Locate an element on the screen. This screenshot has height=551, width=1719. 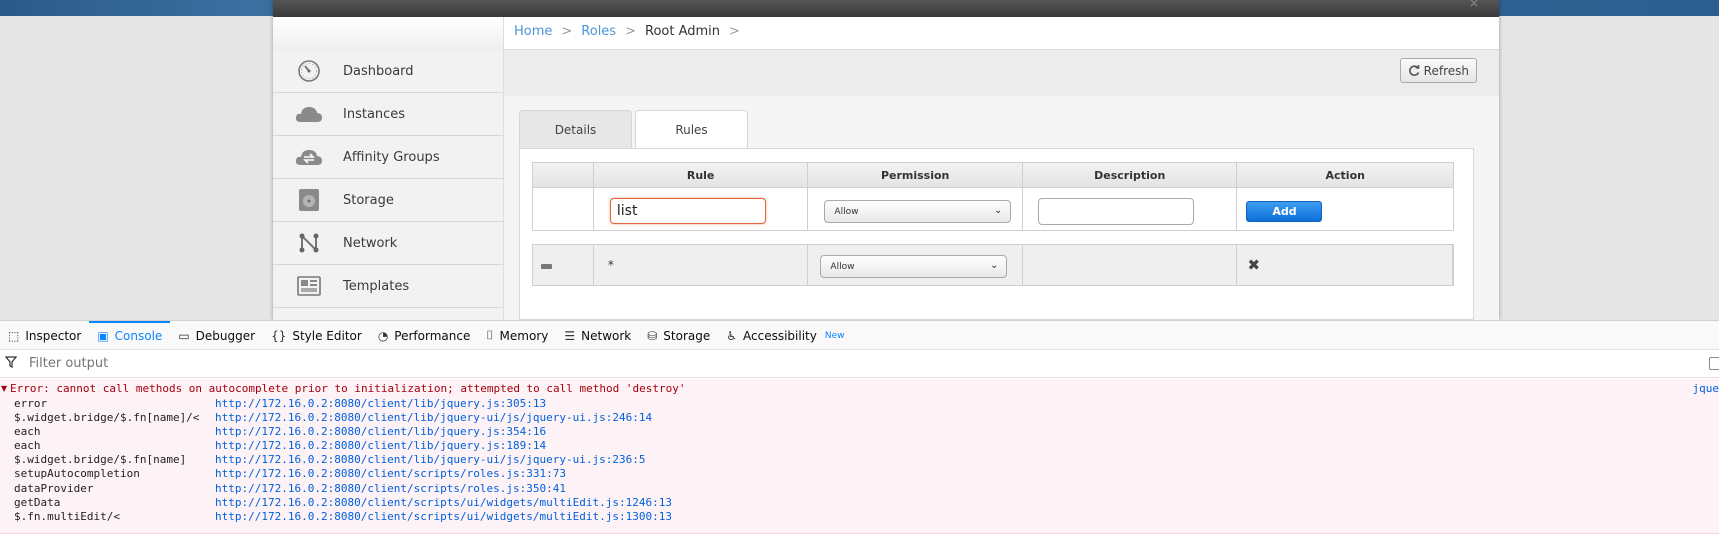
cloud-icon is located at coordinates (309, 114).